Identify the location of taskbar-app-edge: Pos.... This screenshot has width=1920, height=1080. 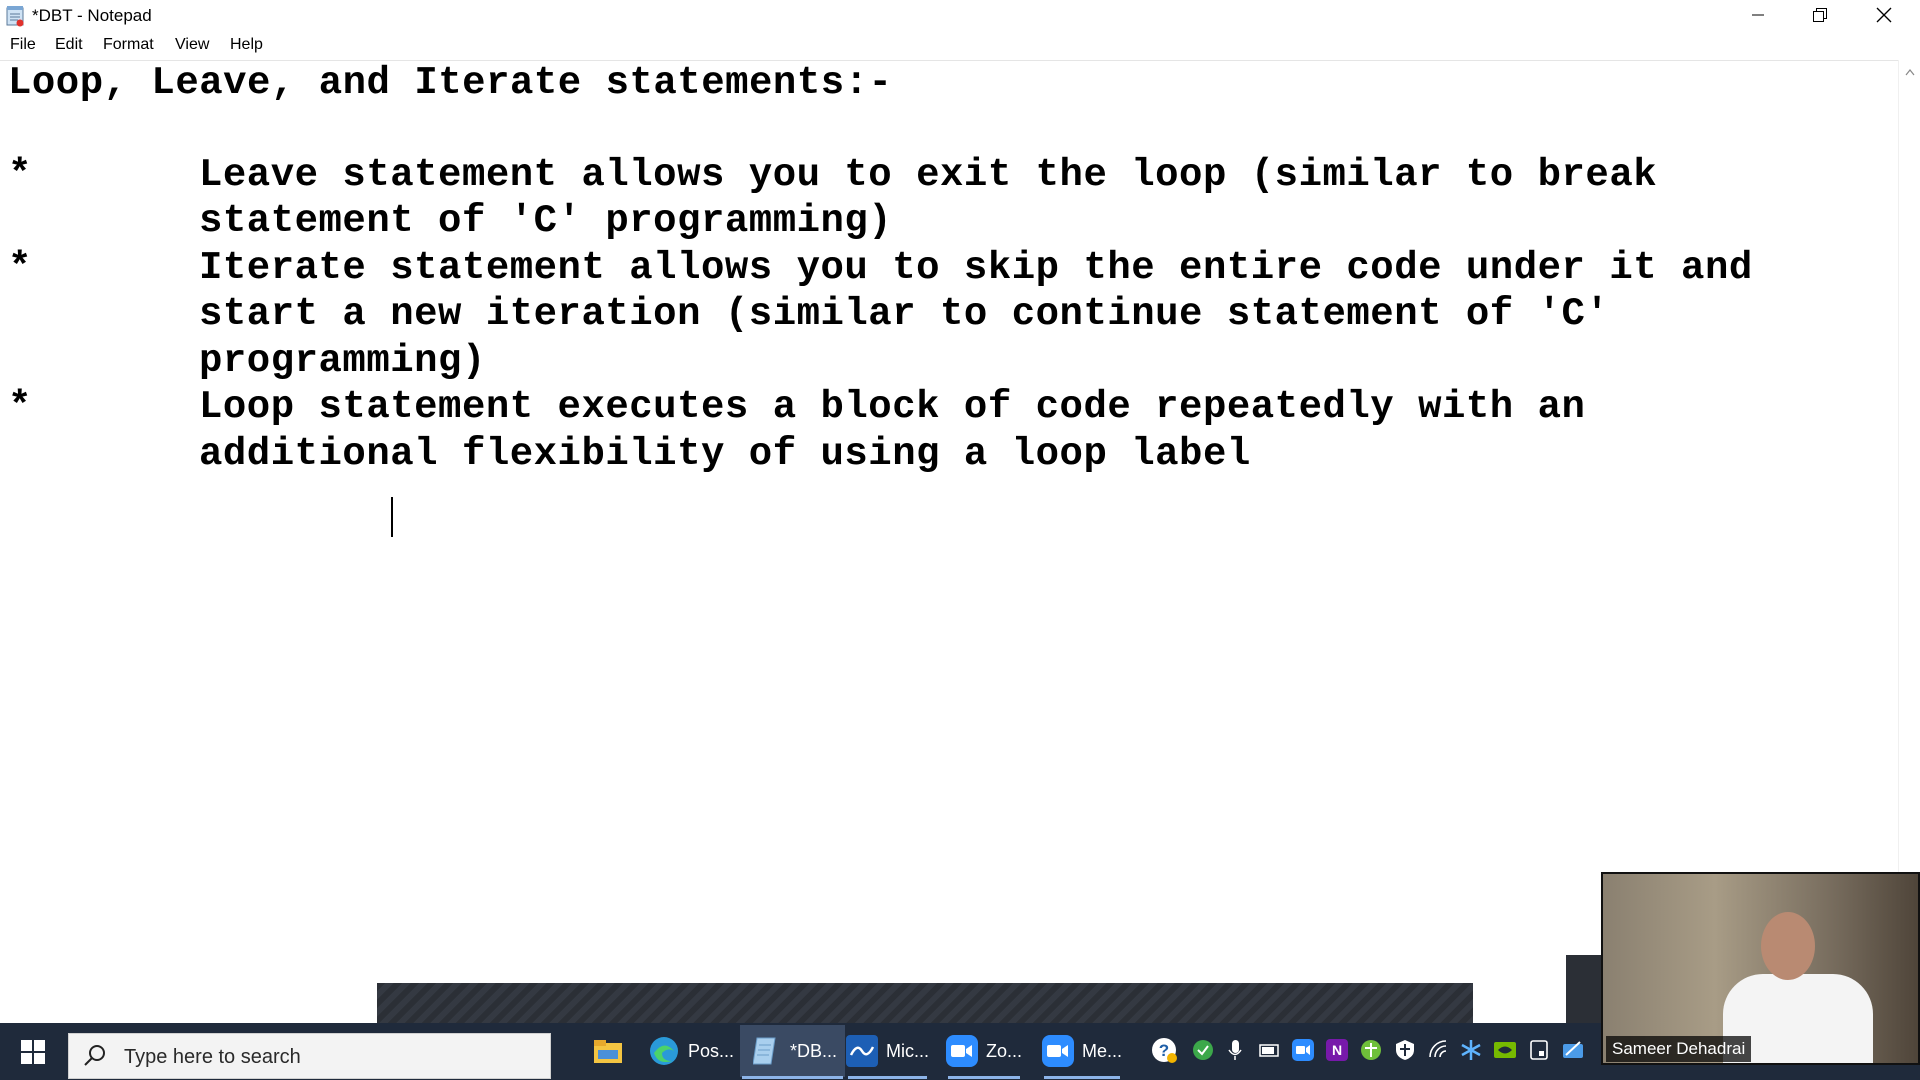
(691, 1051).